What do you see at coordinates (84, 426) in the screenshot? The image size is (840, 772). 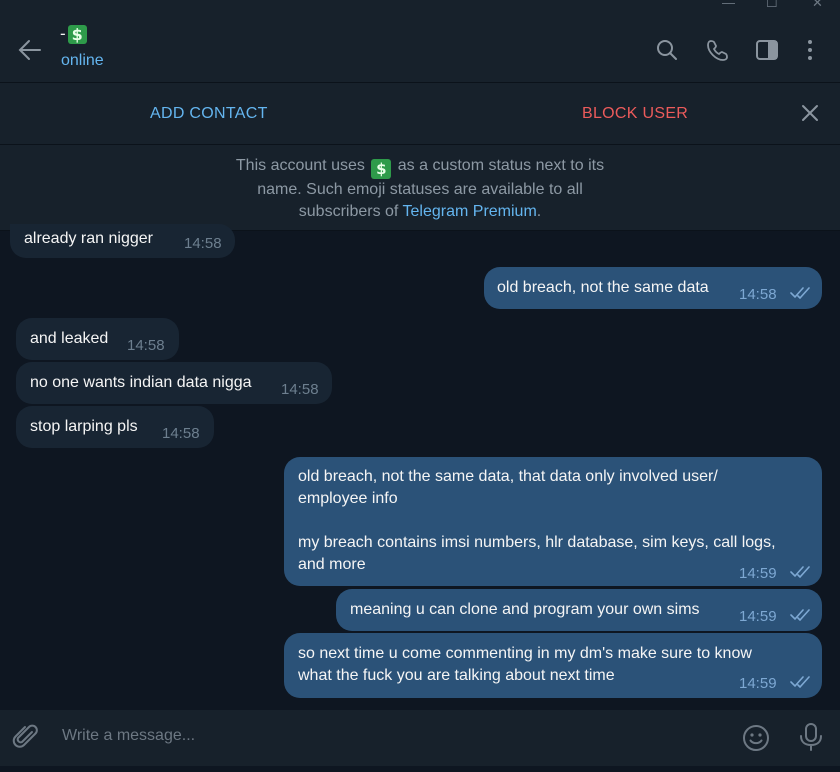 I see `message-text: stop larping pls` at bounding box center [84, 426].